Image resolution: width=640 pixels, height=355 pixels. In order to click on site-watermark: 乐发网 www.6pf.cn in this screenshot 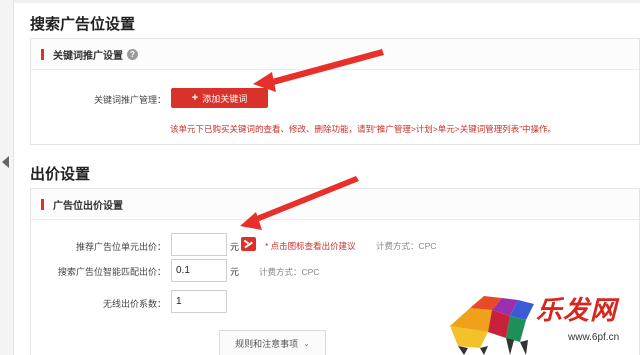, I will do `click(540, 320)`.